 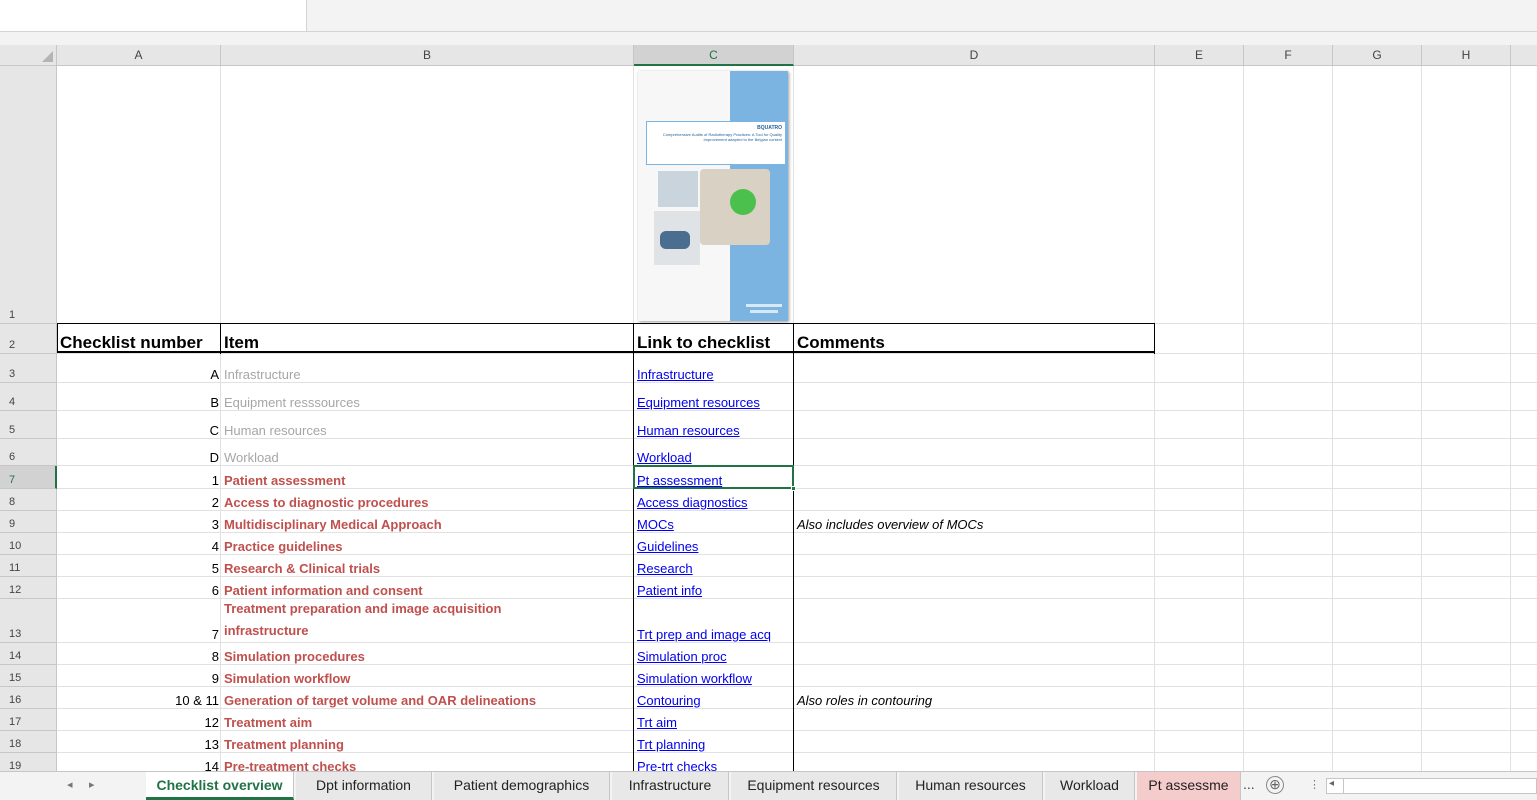 What do you see at coordinates (427, 452) in the screenshot?
I see `item-name: Workload` at bounding box center [427, 452].